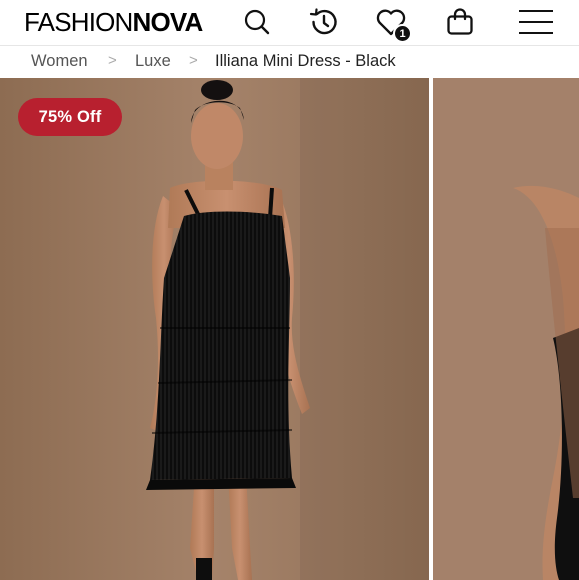  I want to click on logo-text-part2: NOVA, so click(168, 22).